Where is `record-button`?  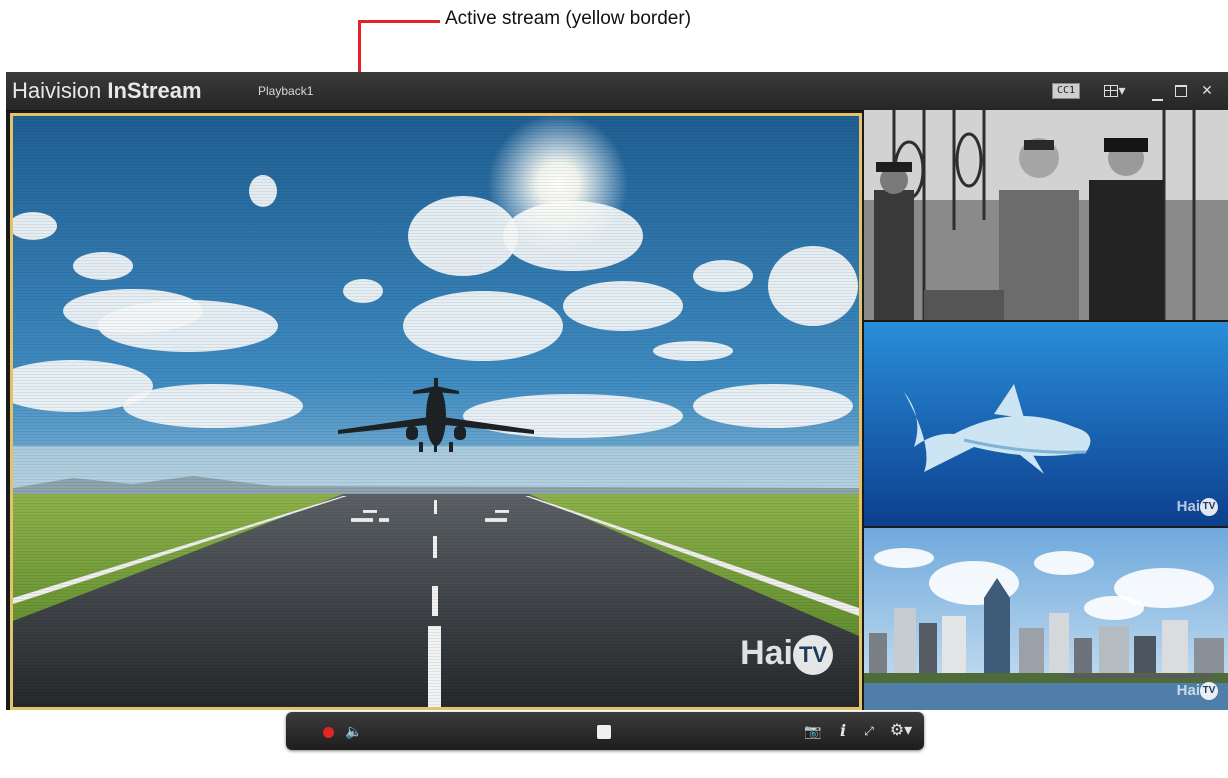 record-button is located at coordinates (328, 731).